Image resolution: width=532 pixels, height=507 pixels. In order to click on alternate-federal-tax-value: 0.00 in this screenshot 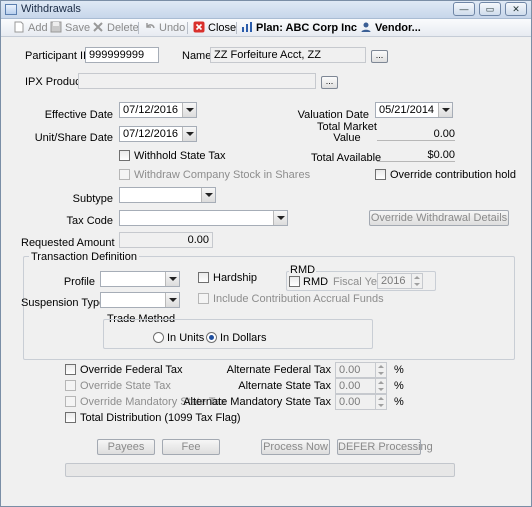, I will do `click(350, 370)`.